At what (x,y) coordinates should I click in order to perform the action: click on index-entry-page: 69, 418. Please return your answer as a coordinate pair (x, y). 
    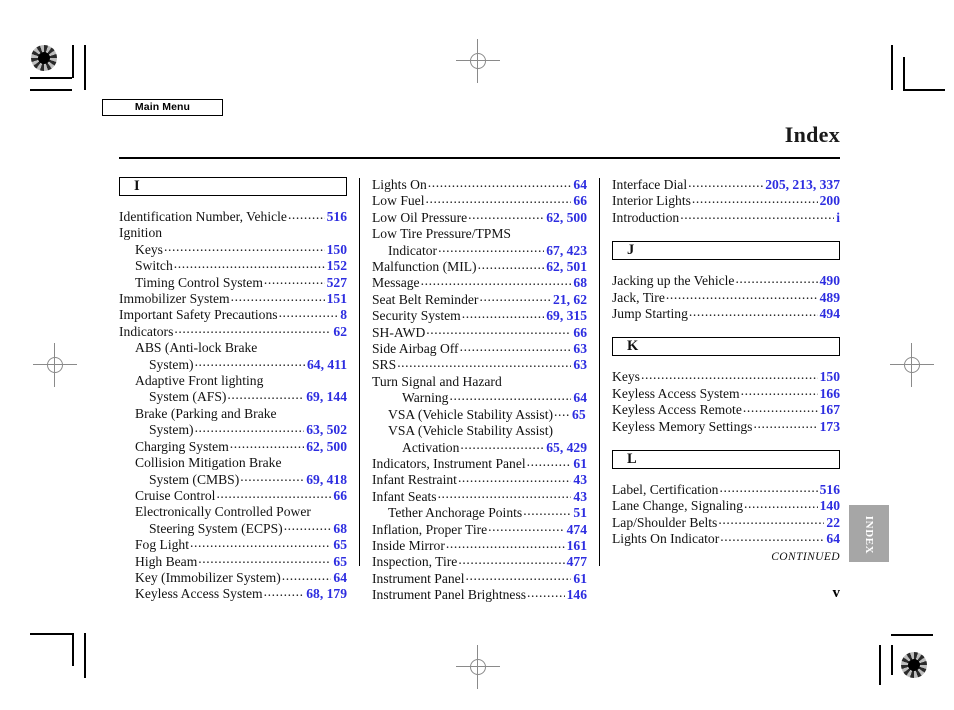
    Looking at the image, I should click on (326, 480).